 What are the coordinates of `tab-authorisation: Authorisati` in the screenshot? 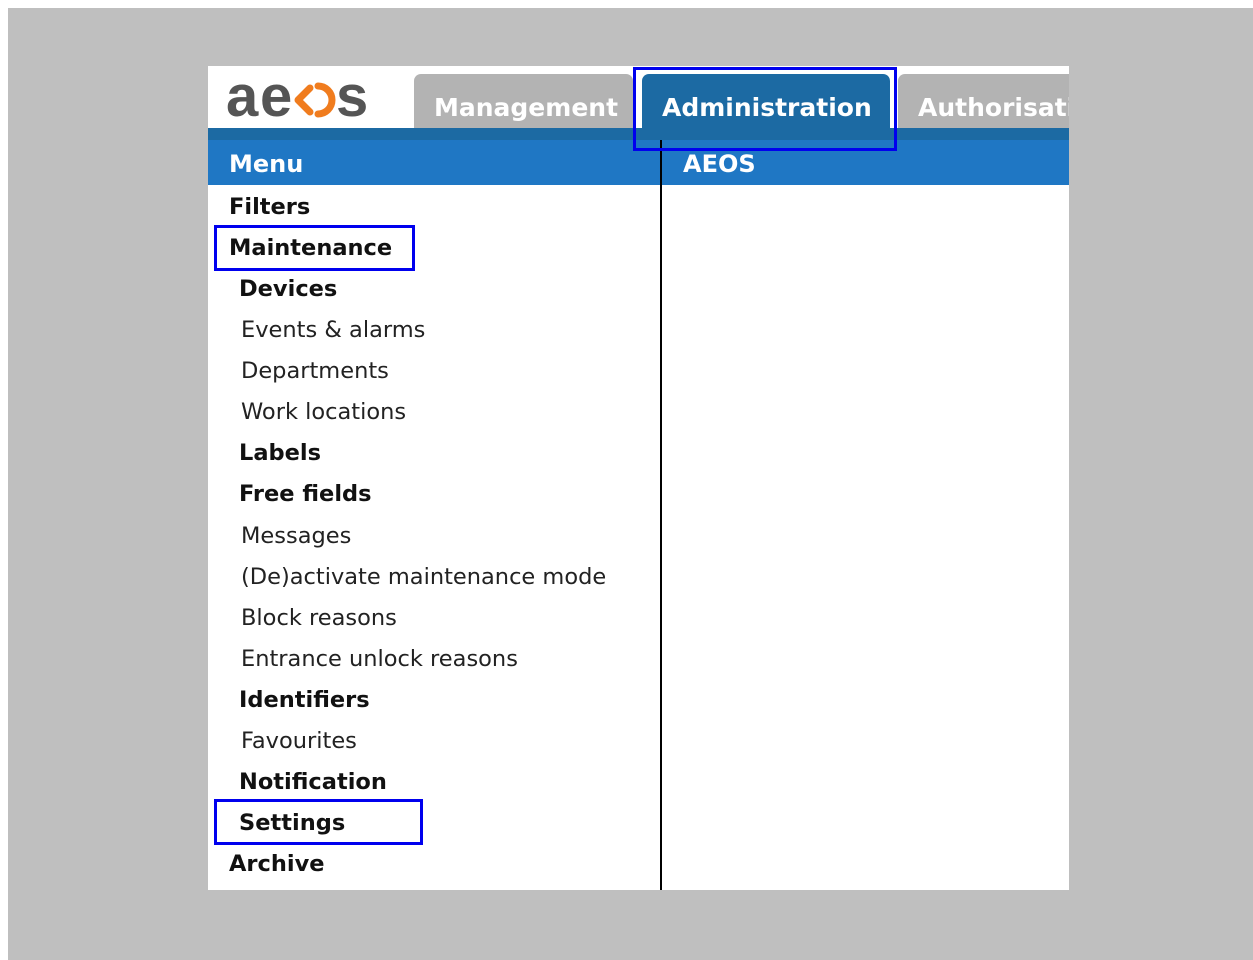 It's located at (983, 102).